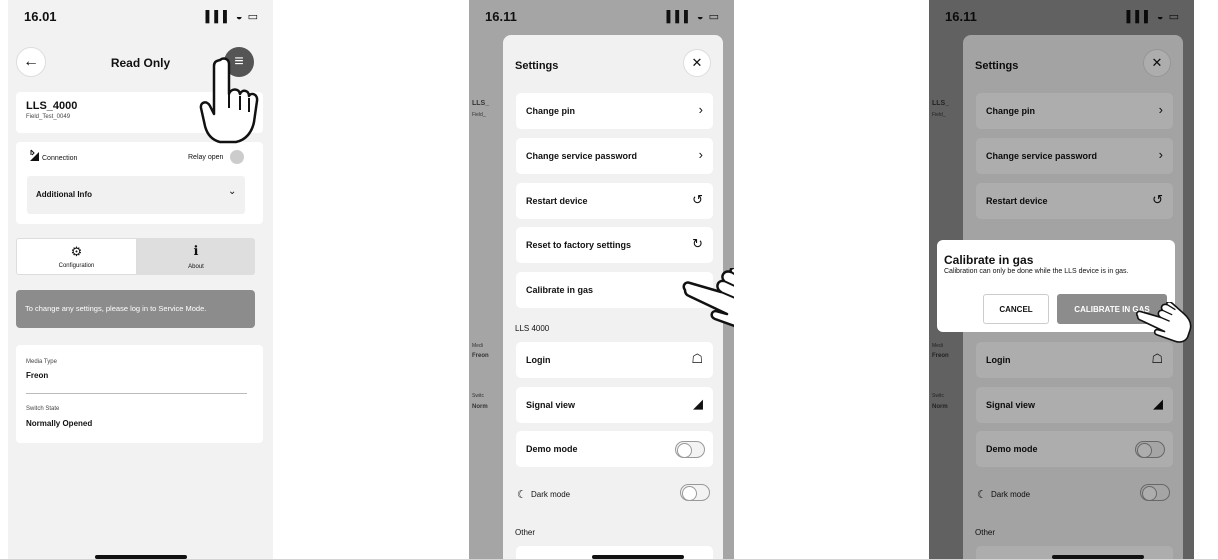 The width and height of the screenshot is (1218, 559). I want to click on section-label-other: Other, so click(525, 532).